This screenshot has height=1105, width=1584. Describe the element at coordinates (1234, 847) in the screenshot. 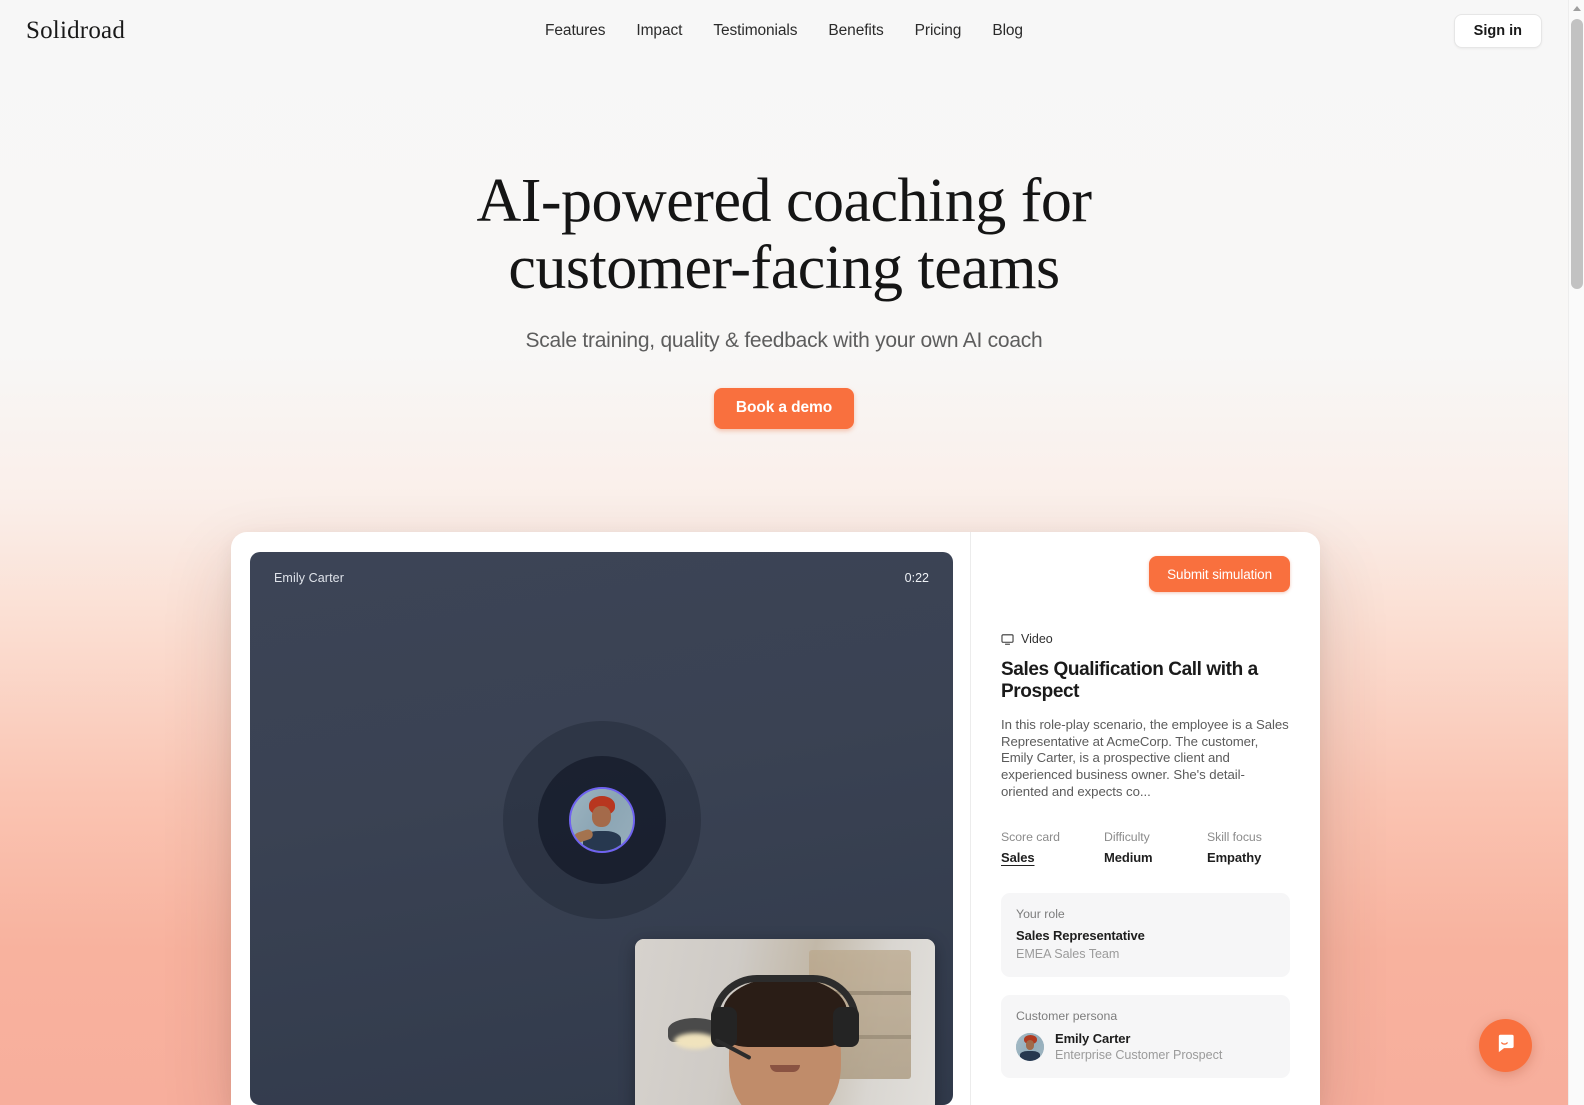

I see `meta-skill-focus: Skill focus Empathy` at that location.